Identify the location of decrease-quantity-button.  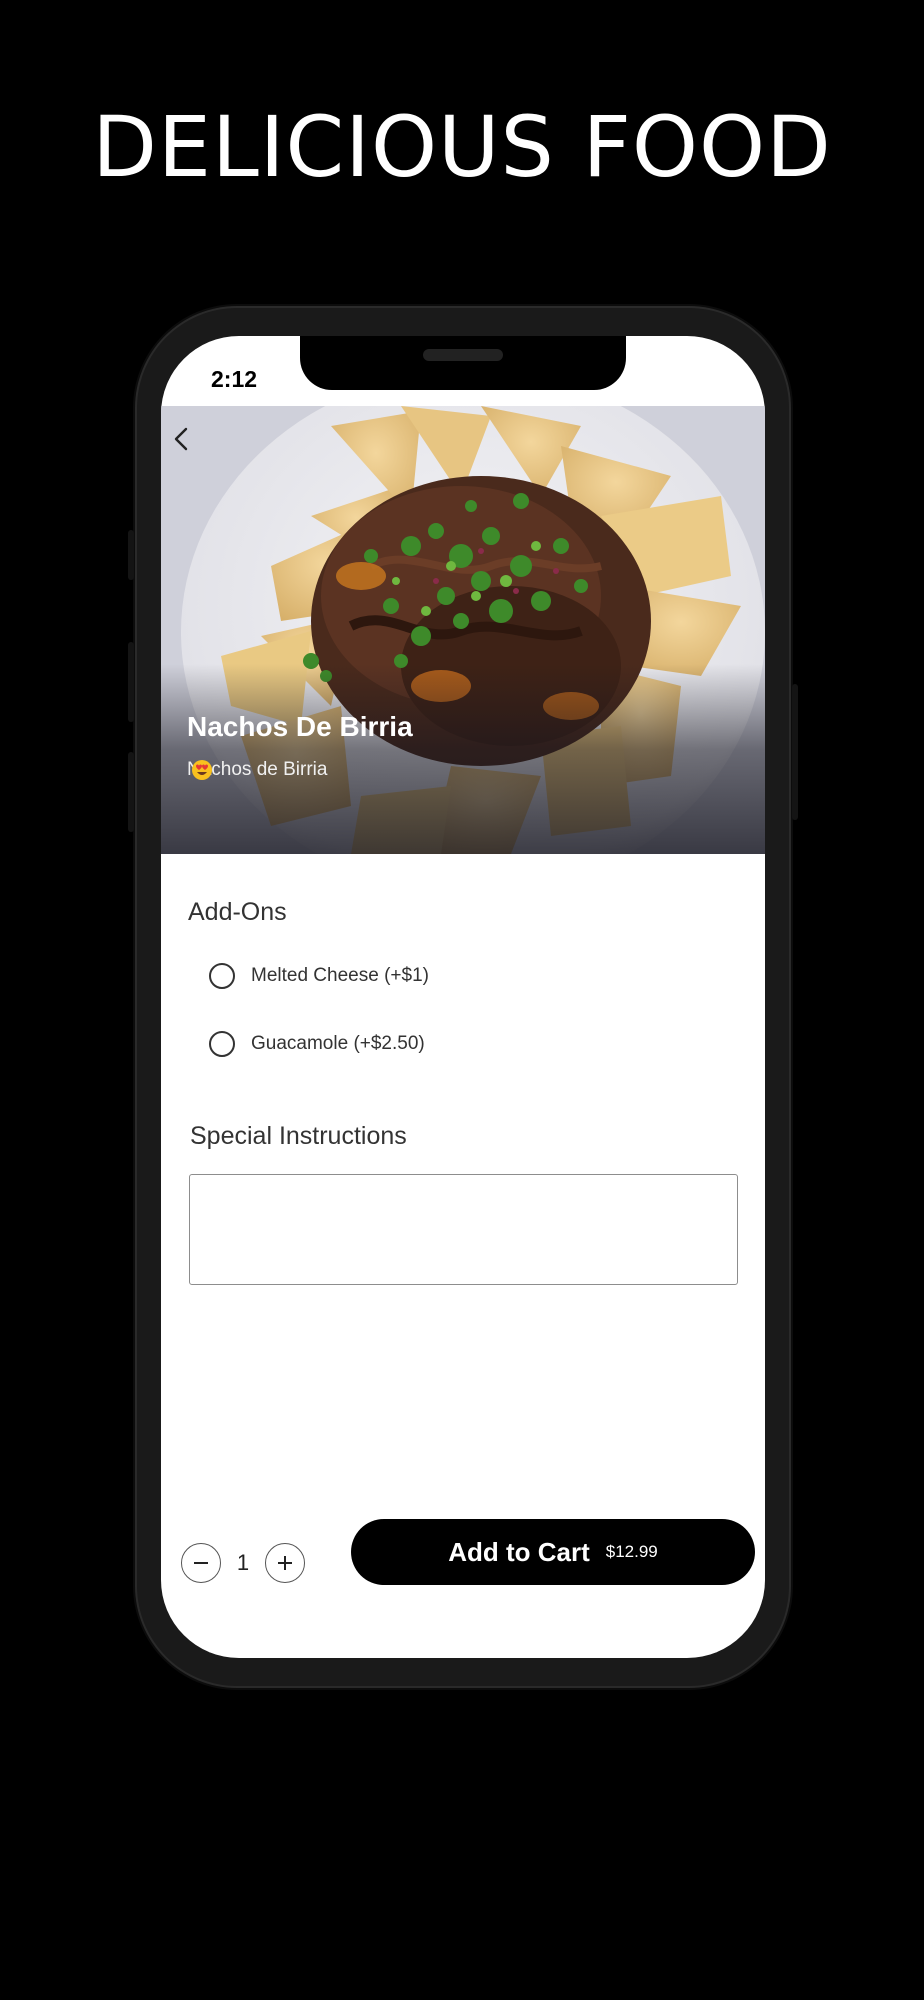
(201, 1563).